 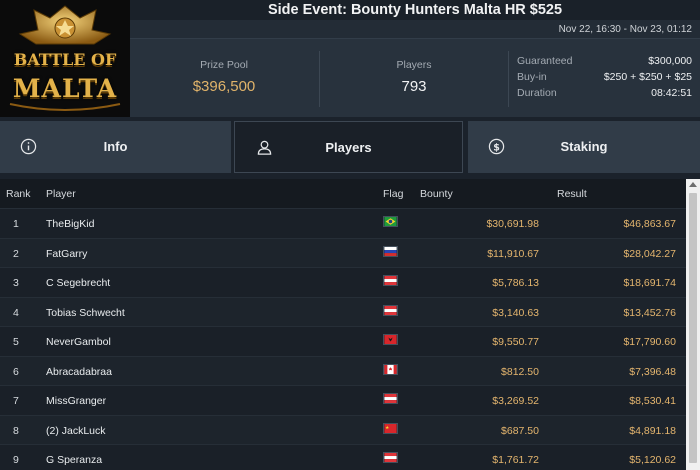 I want to click on result-cell: $4,891.18, so click(x=652, y=430).